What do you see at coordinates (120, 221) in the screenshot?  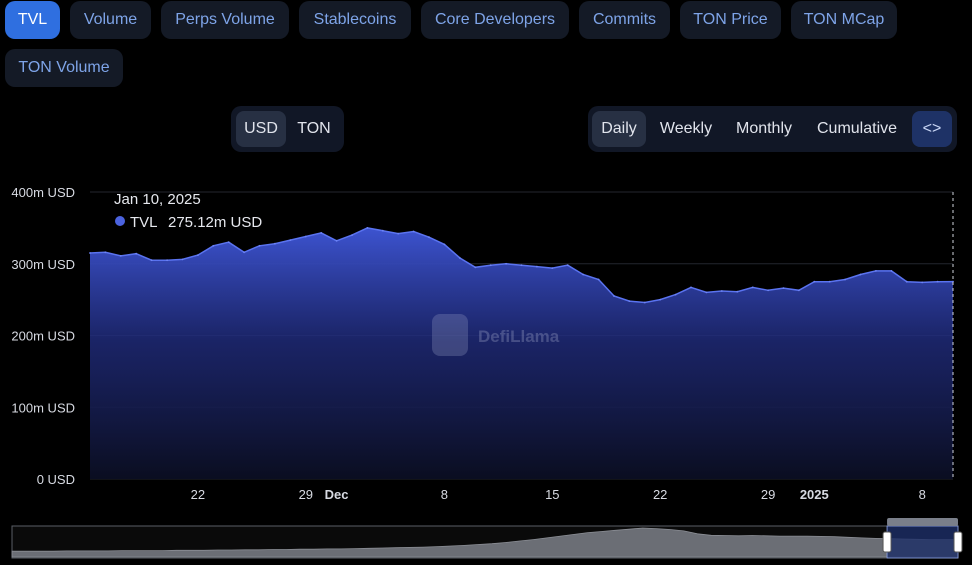 I see `tooltip-series-dot` at bounding box center [120, 221].